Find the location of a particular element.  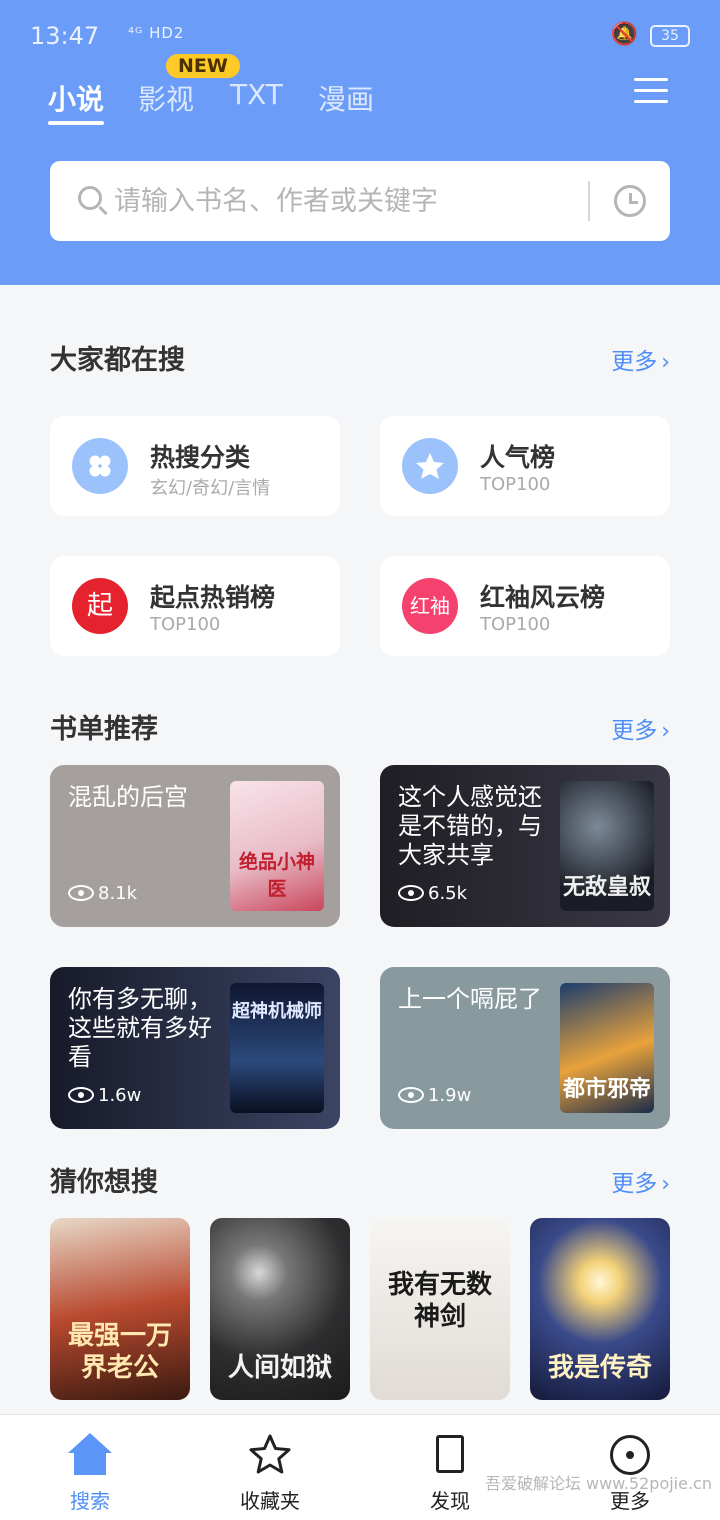

cover-title: 无敌皇叔 is located at coordinates (607, 846).